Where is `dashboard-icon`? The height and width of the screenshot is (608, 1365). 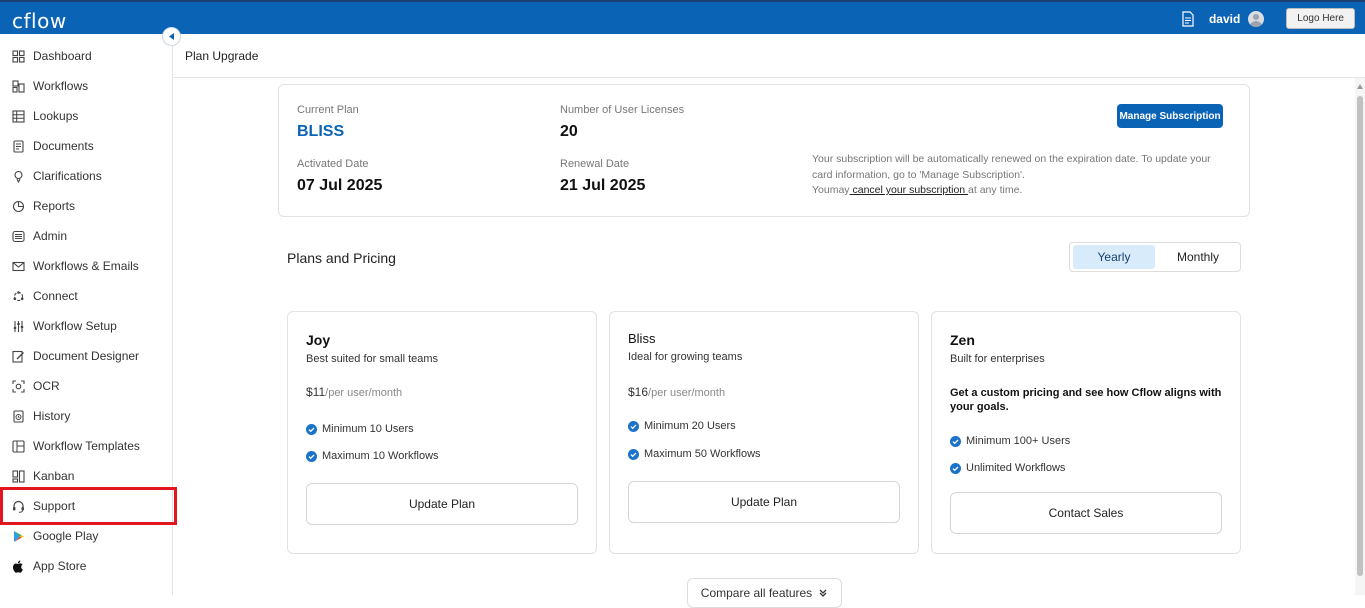 dashboard-icon is located at coordinates (18, 56).